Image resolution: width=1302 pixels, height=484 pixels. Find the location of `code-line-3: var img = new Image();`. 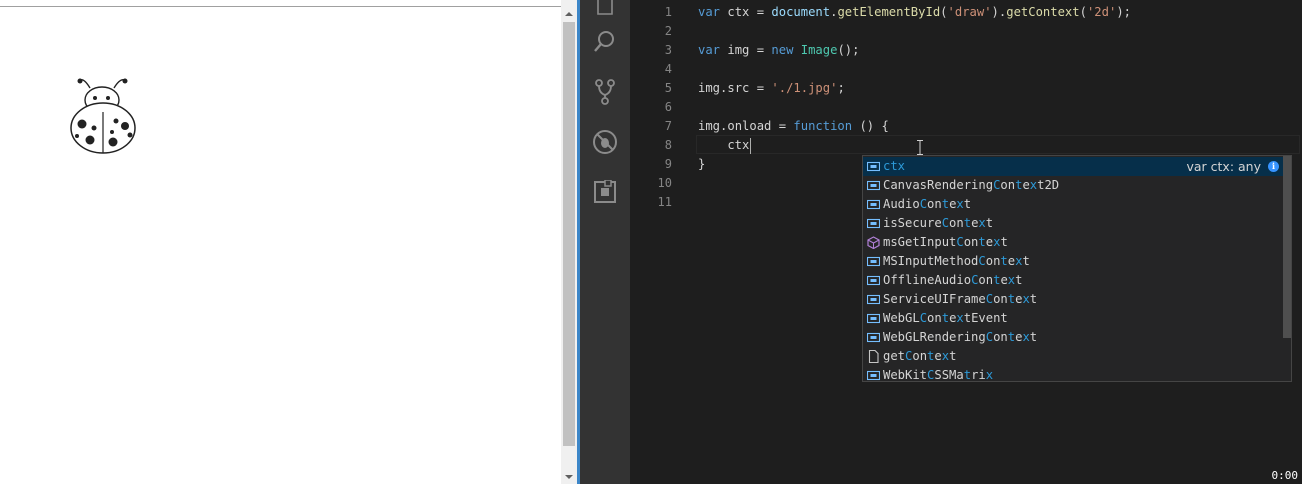

code-line-3: var img = new Image(); is located at coordinates (779, 50).